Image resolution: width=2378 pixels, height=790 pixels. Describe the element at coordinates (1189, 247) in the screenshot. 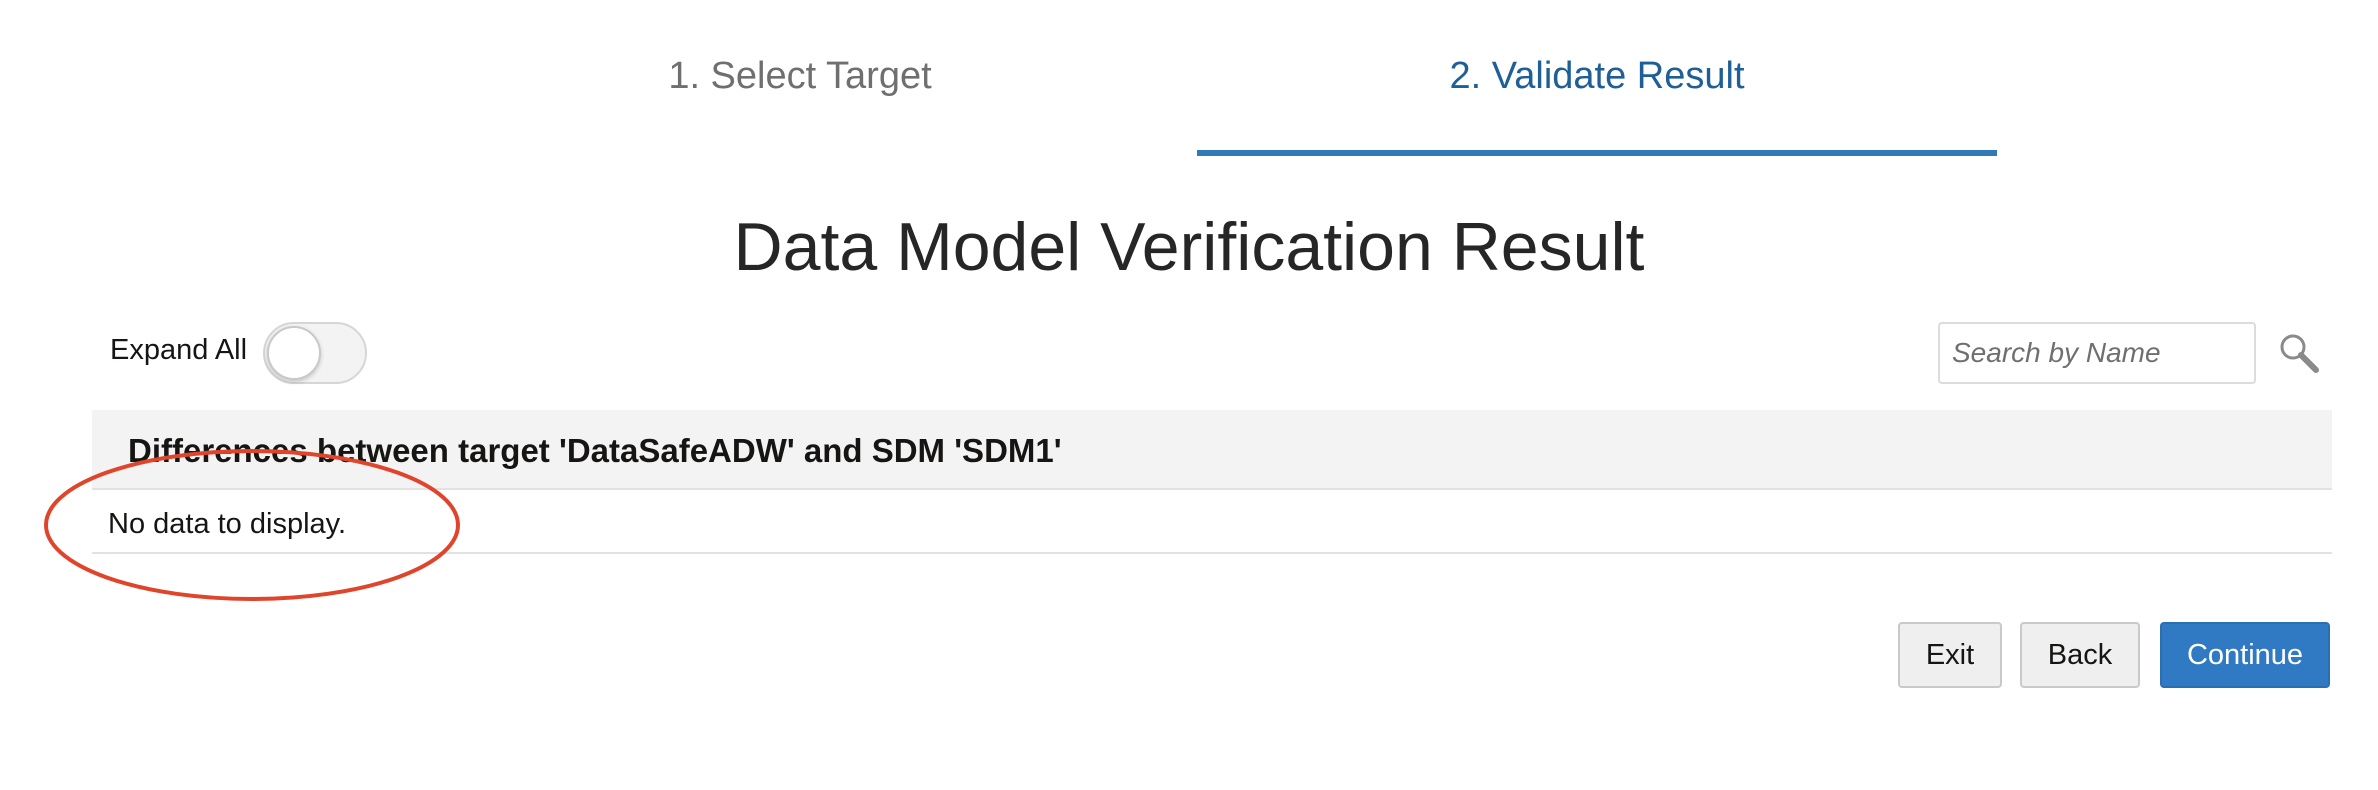

I see `page-title: Data Model Verification Result` at that location.